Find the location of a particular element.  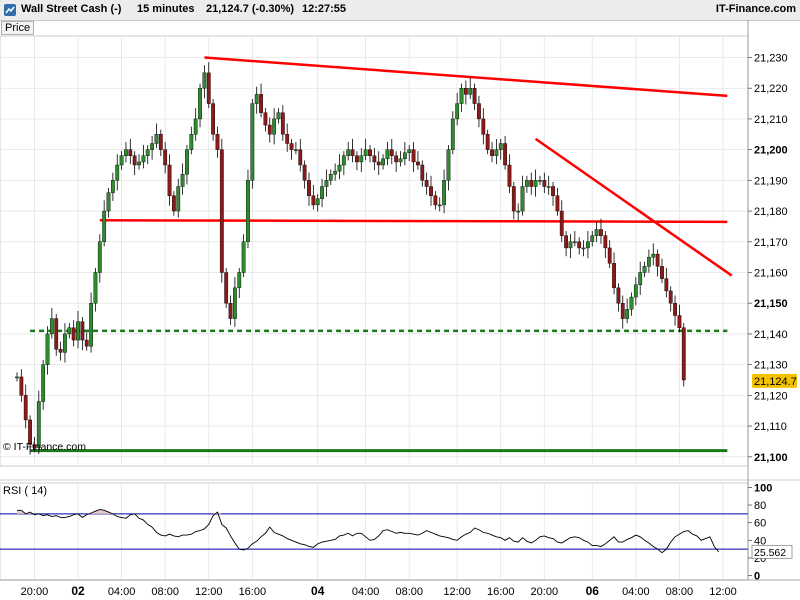

rsi-value-badge: 25.562 is located at coordinates (772, 551).